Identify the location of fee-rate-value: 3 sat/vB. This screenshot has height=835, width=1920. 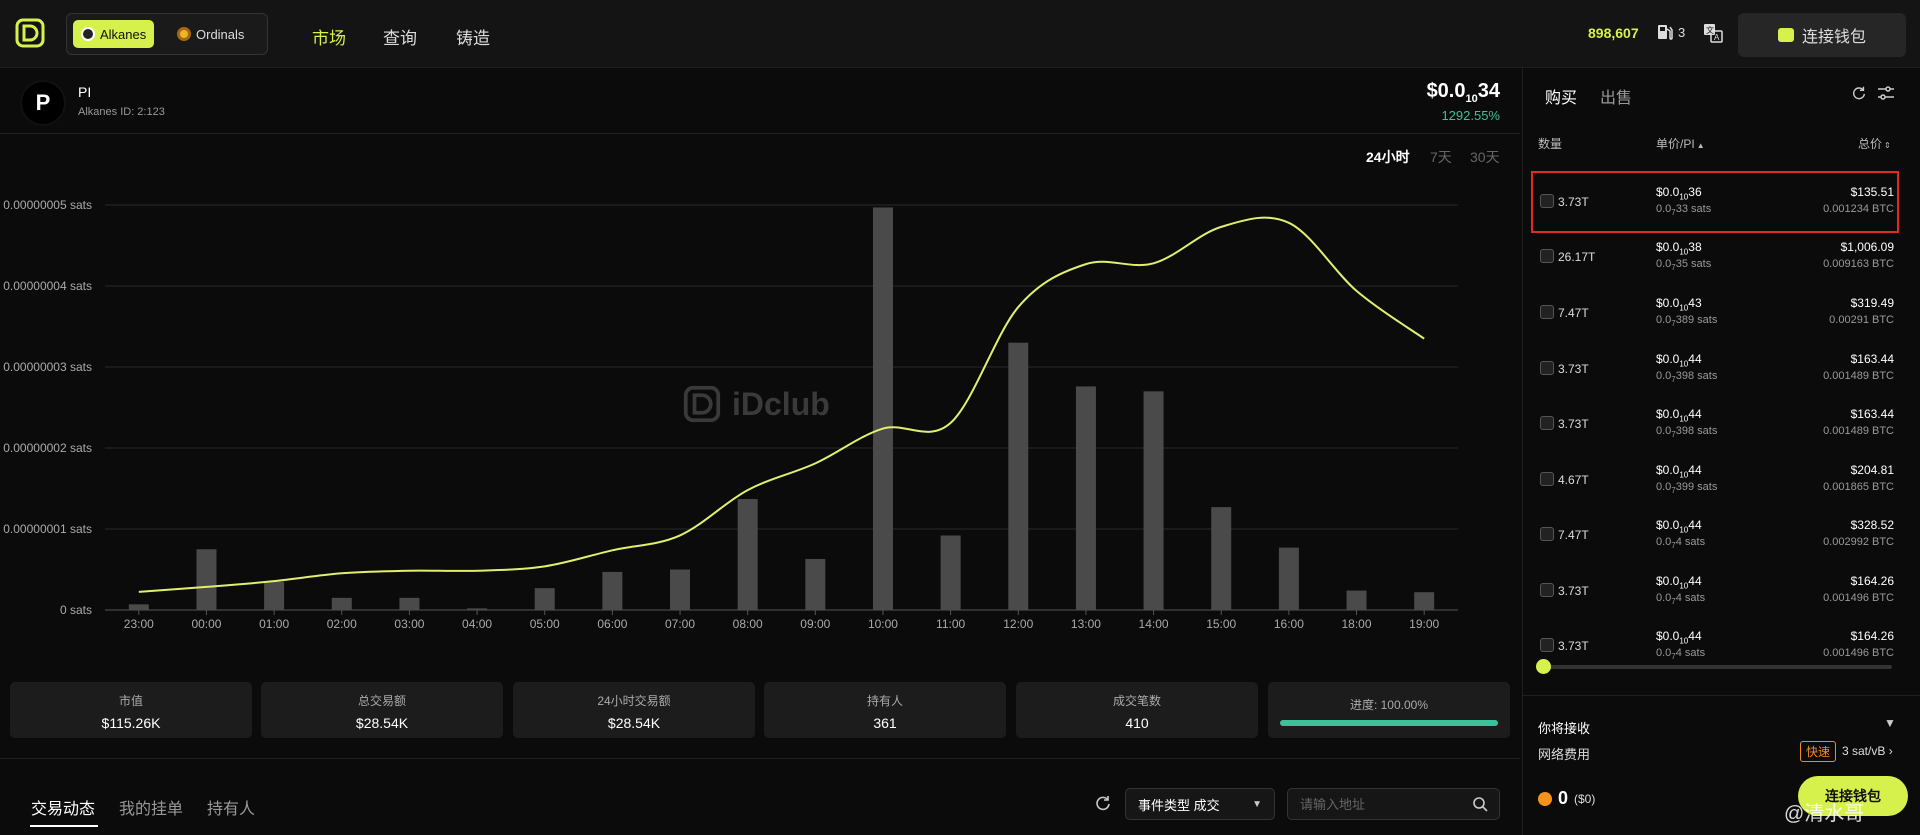
(1864, 751).